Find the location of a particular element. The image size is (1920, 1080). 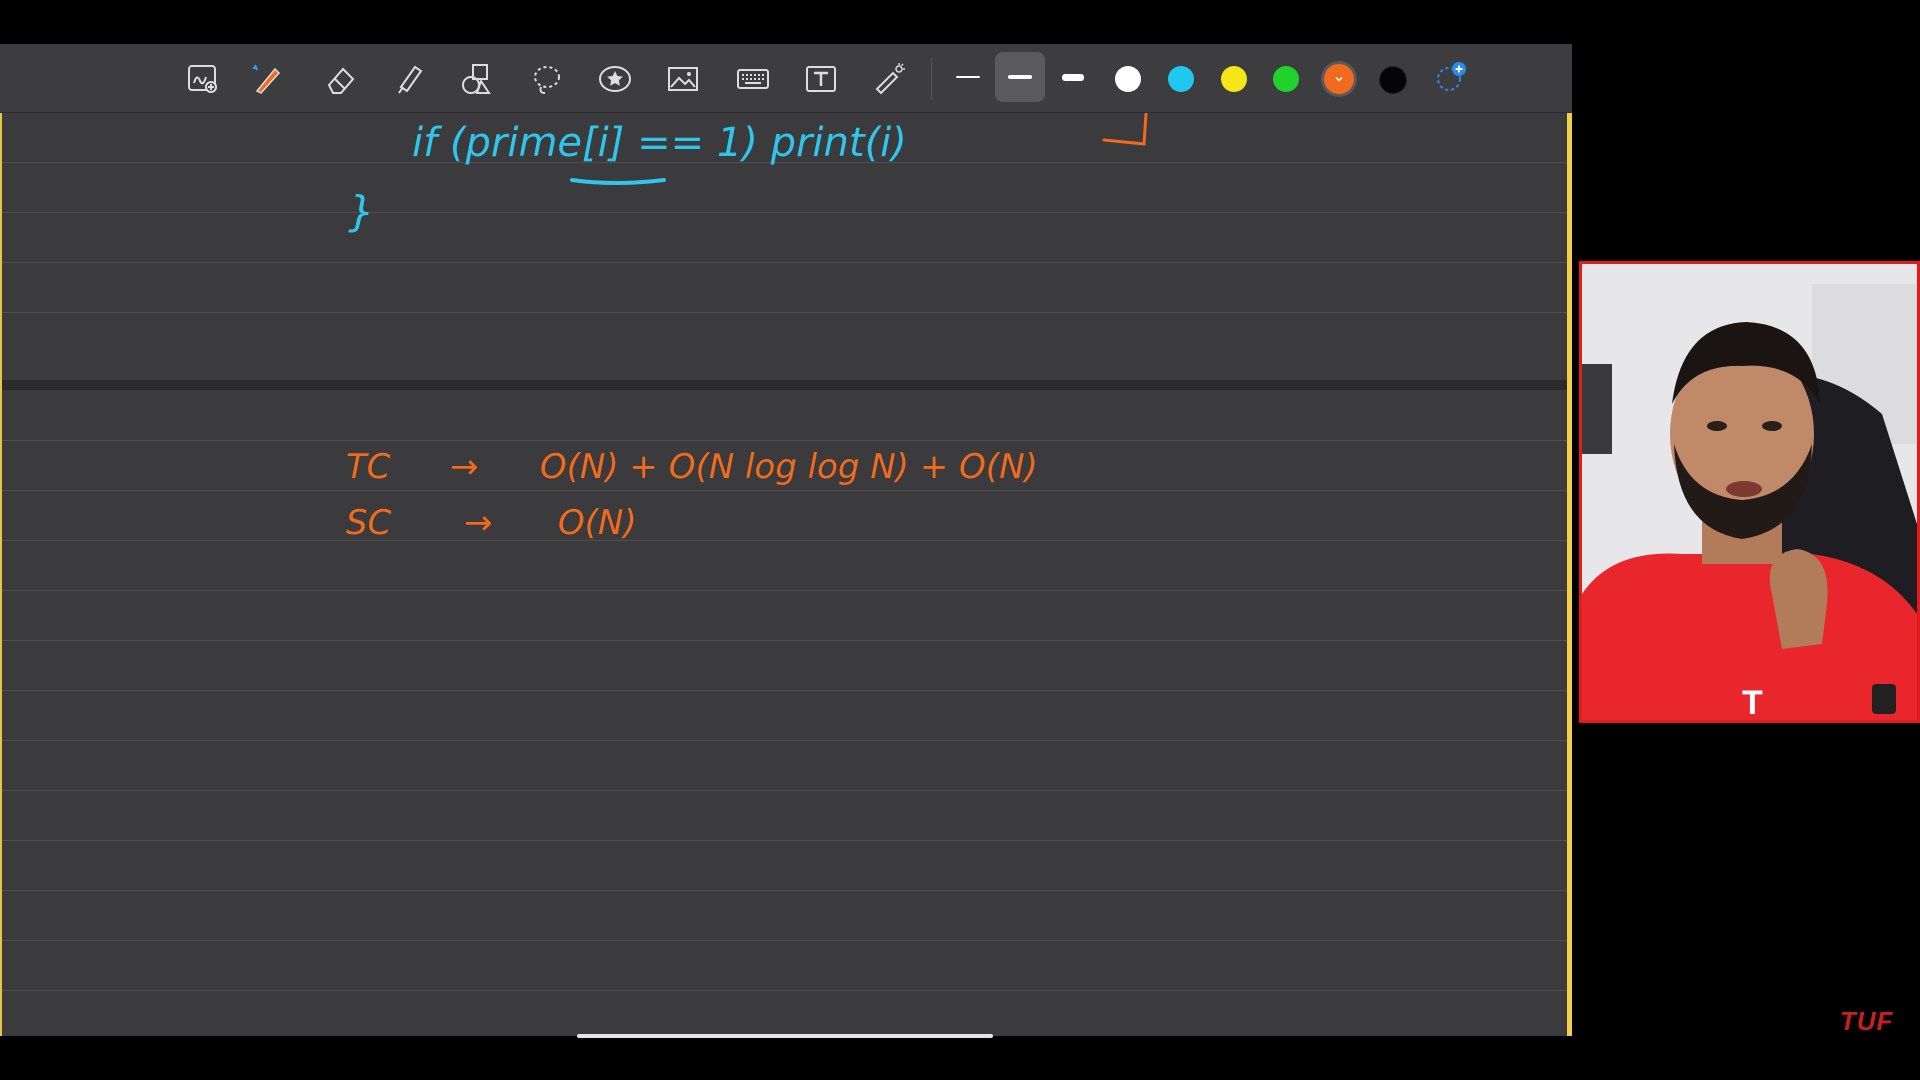

tc-arrow: → is located at coordinates (464, 467).